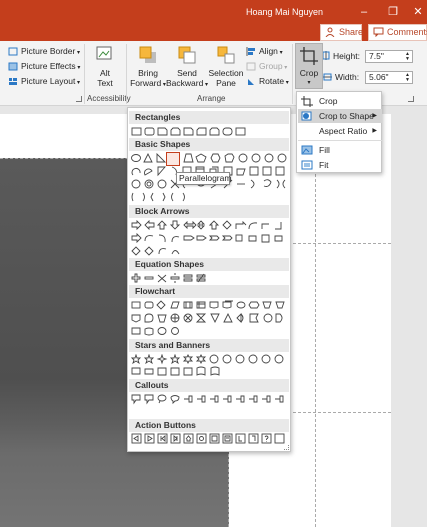  I want to click on user-name: Hoang Mai Nguyen, so click(284, 12).